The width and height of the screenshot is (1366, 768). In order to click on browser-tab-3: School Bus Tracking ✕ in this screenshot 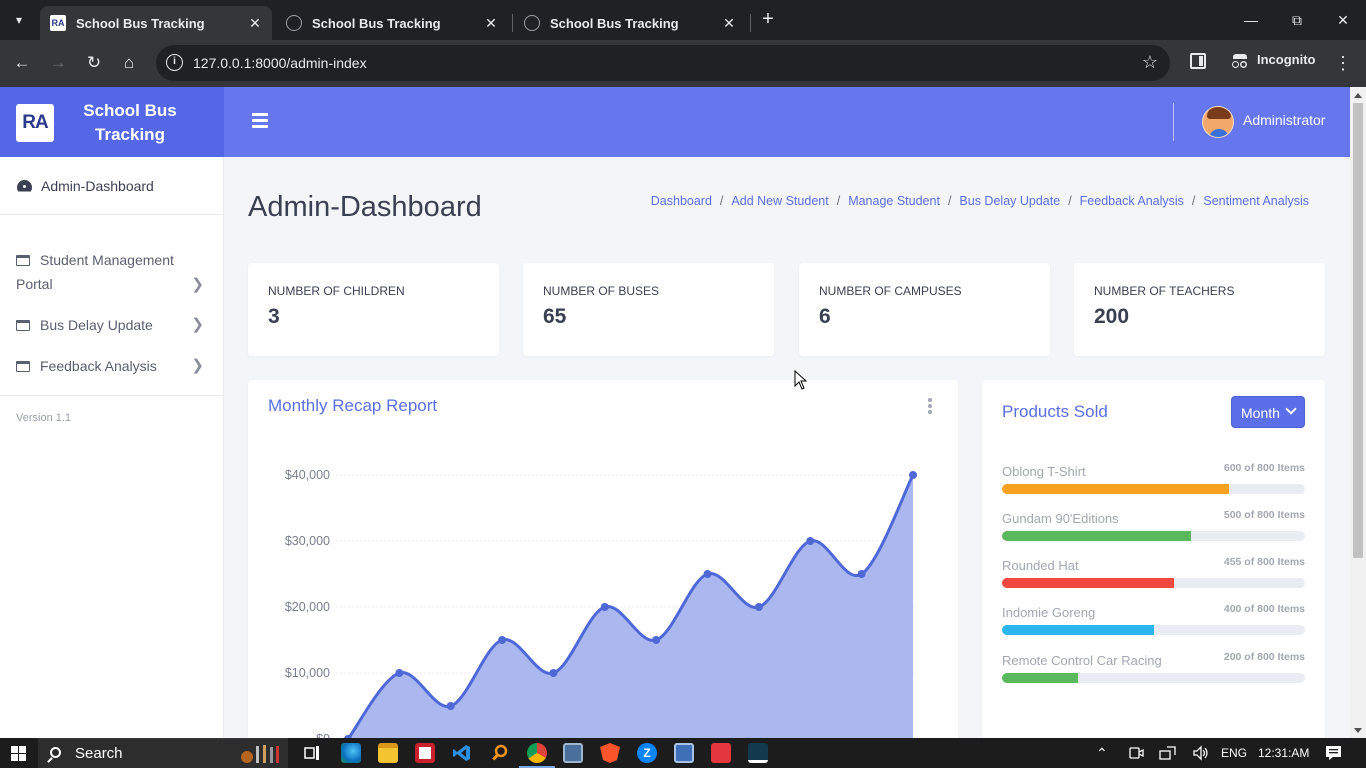, I will do `click(630, 23)`.